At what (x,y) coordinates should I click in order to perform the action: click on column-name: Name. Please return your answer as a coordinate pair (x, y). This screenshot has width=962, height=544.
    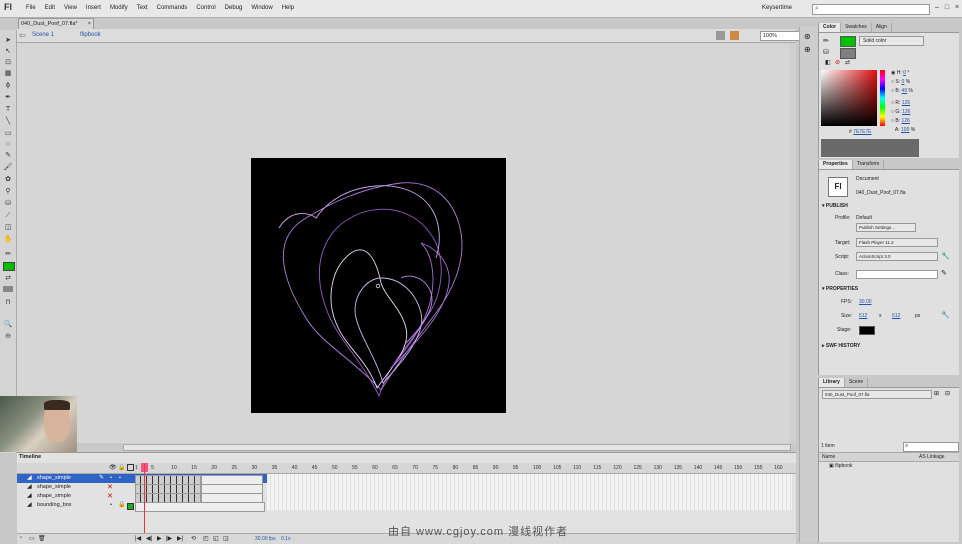
    Looking at the image, I should click on (828, 457).